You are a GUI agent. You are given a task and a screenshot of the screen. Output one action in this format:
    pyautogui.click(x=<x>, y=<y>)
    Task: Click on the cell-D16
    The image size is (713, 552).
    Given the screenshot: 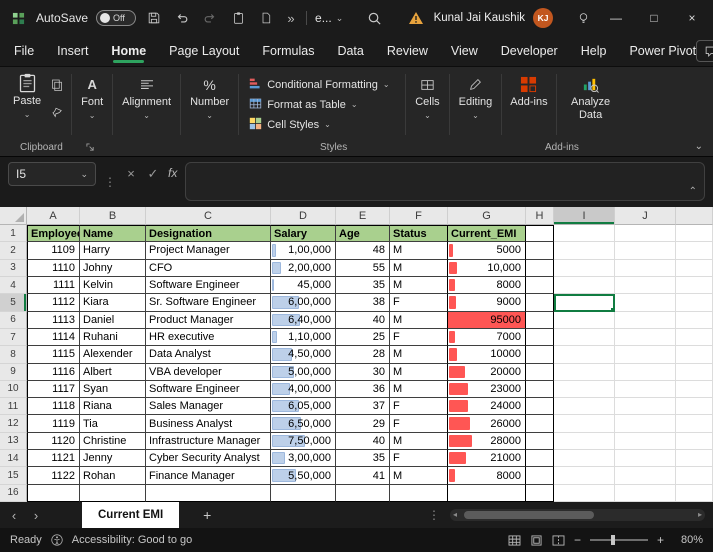 What is the action you would take?
    pyautogui.click(x=303, y=493)
    